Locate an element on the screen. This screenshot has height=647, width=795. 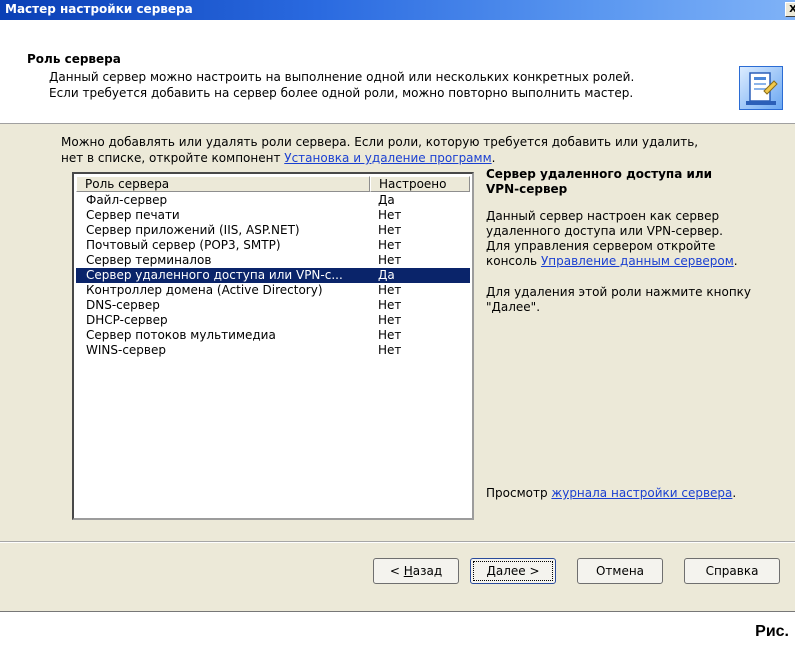
log-text: Просмотр журнала настройки сервера. is located at coordinates (611, 493).